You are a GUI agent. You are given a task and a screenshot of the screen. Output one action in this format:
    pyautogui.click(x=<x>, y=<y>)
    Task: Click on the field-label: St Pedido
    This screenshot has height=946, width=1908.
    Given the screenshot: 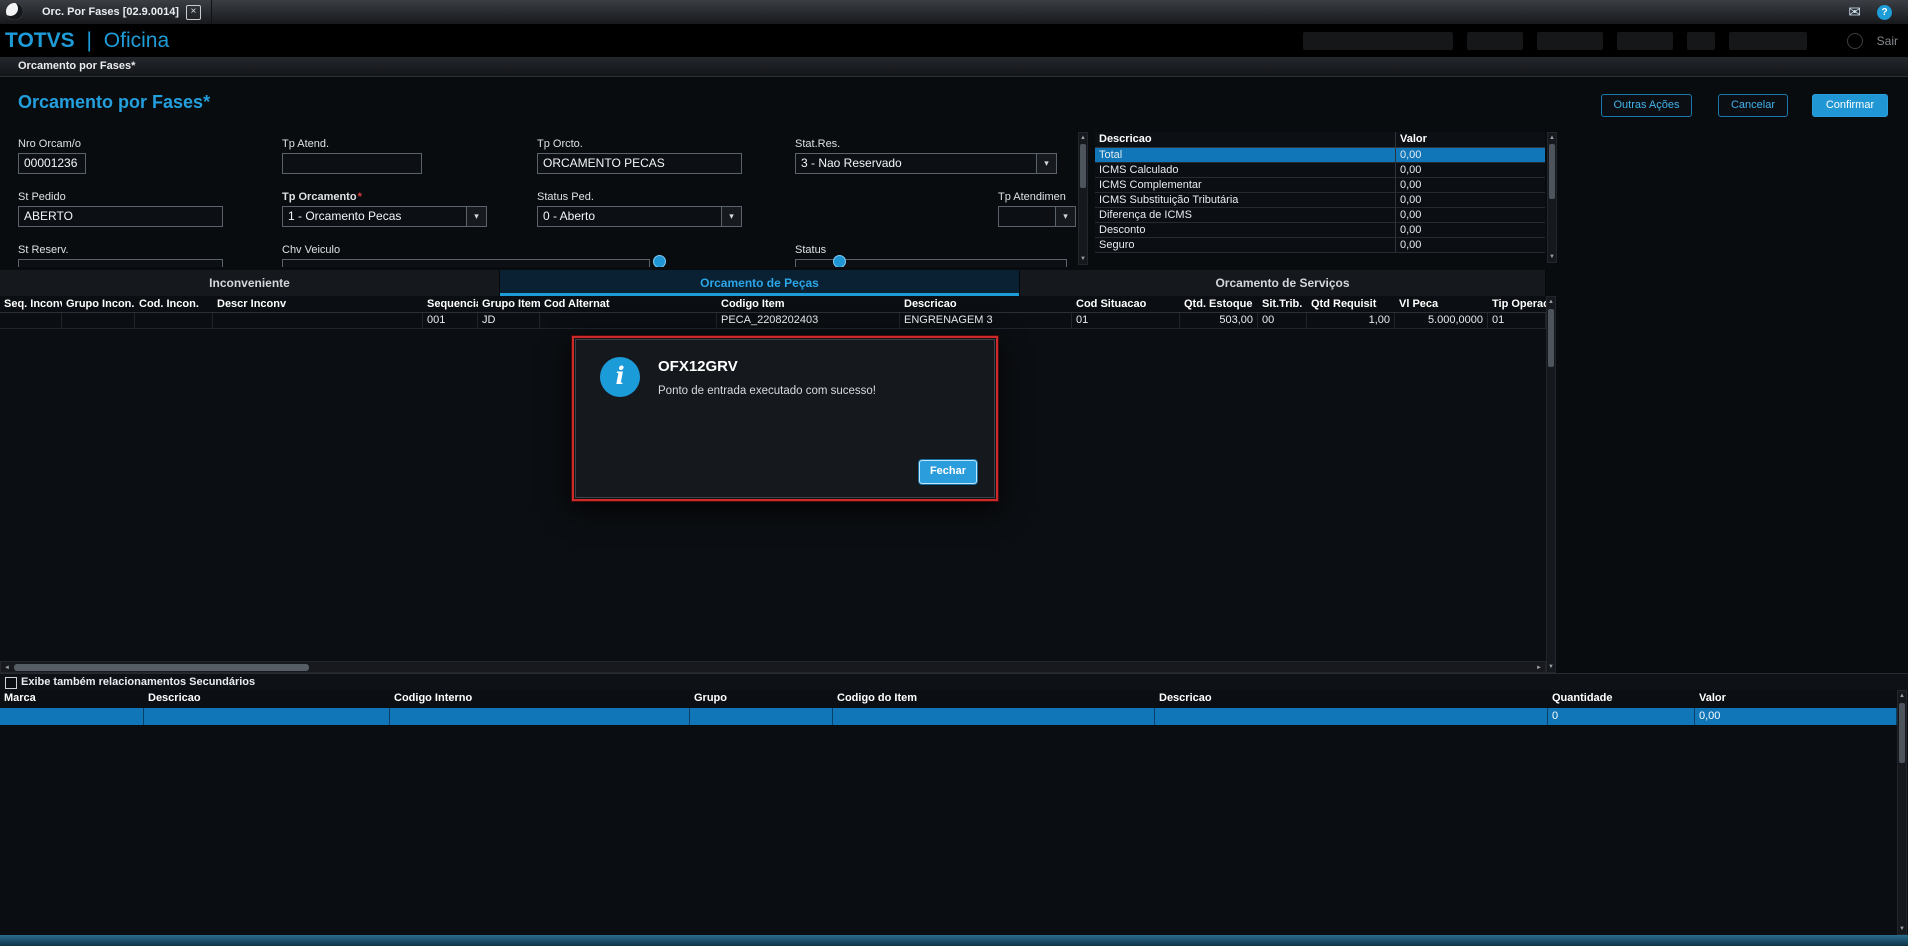 What is the action you would take?
    pyautogui.click(x=42, y=197)
    